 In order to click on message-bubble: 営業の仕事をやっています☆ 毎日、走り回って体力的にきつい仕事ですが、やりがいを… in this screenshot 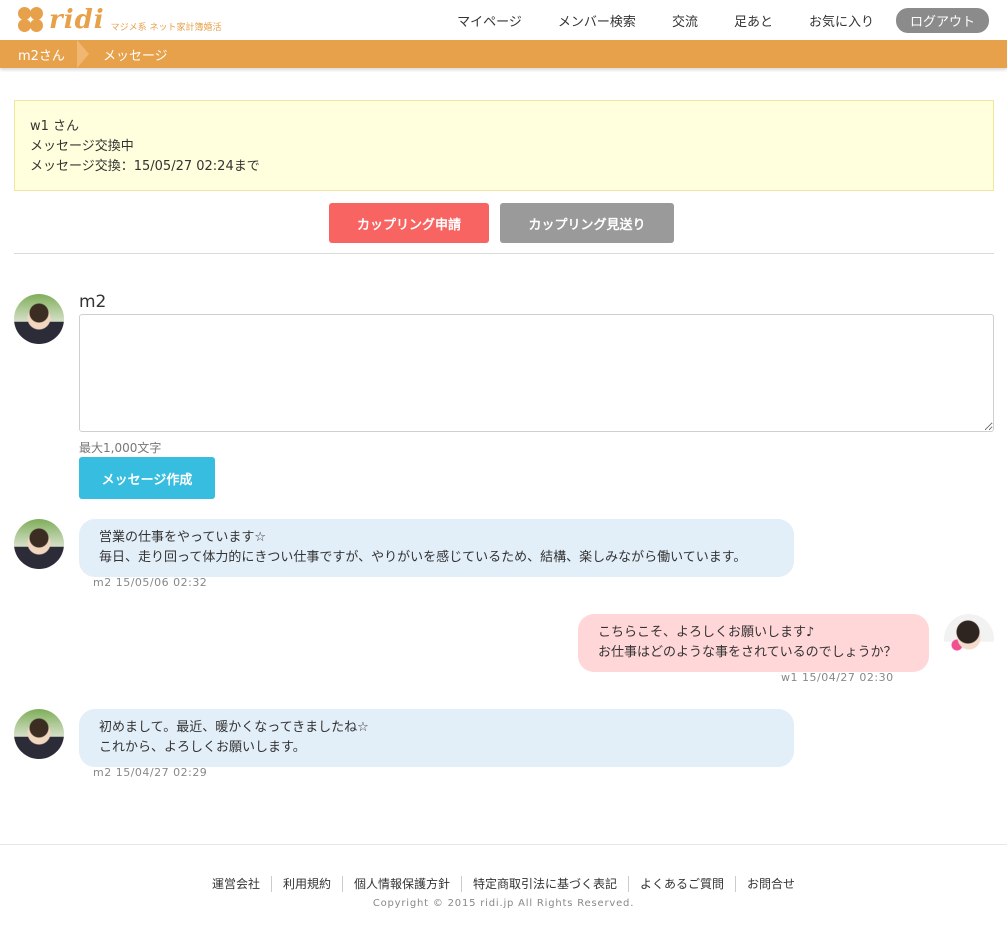, I will do `click(436, 548)`.